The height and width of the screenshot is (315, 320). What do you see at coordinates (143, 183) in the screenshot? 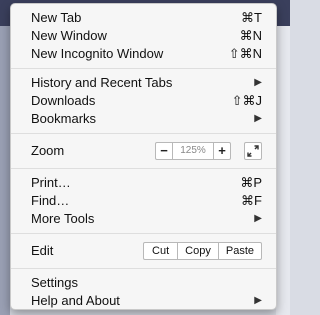
I see `menu-item-print: Print… ⌘P` at bounding box center [143, 183].